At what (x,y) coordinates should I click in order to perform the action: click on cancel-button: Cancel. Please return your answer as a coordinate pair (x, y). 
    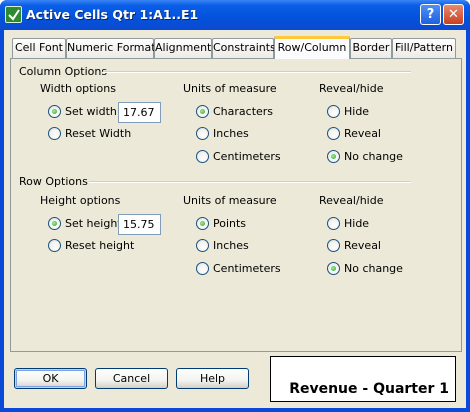
    Looking at the image, I should click on (131, 378).